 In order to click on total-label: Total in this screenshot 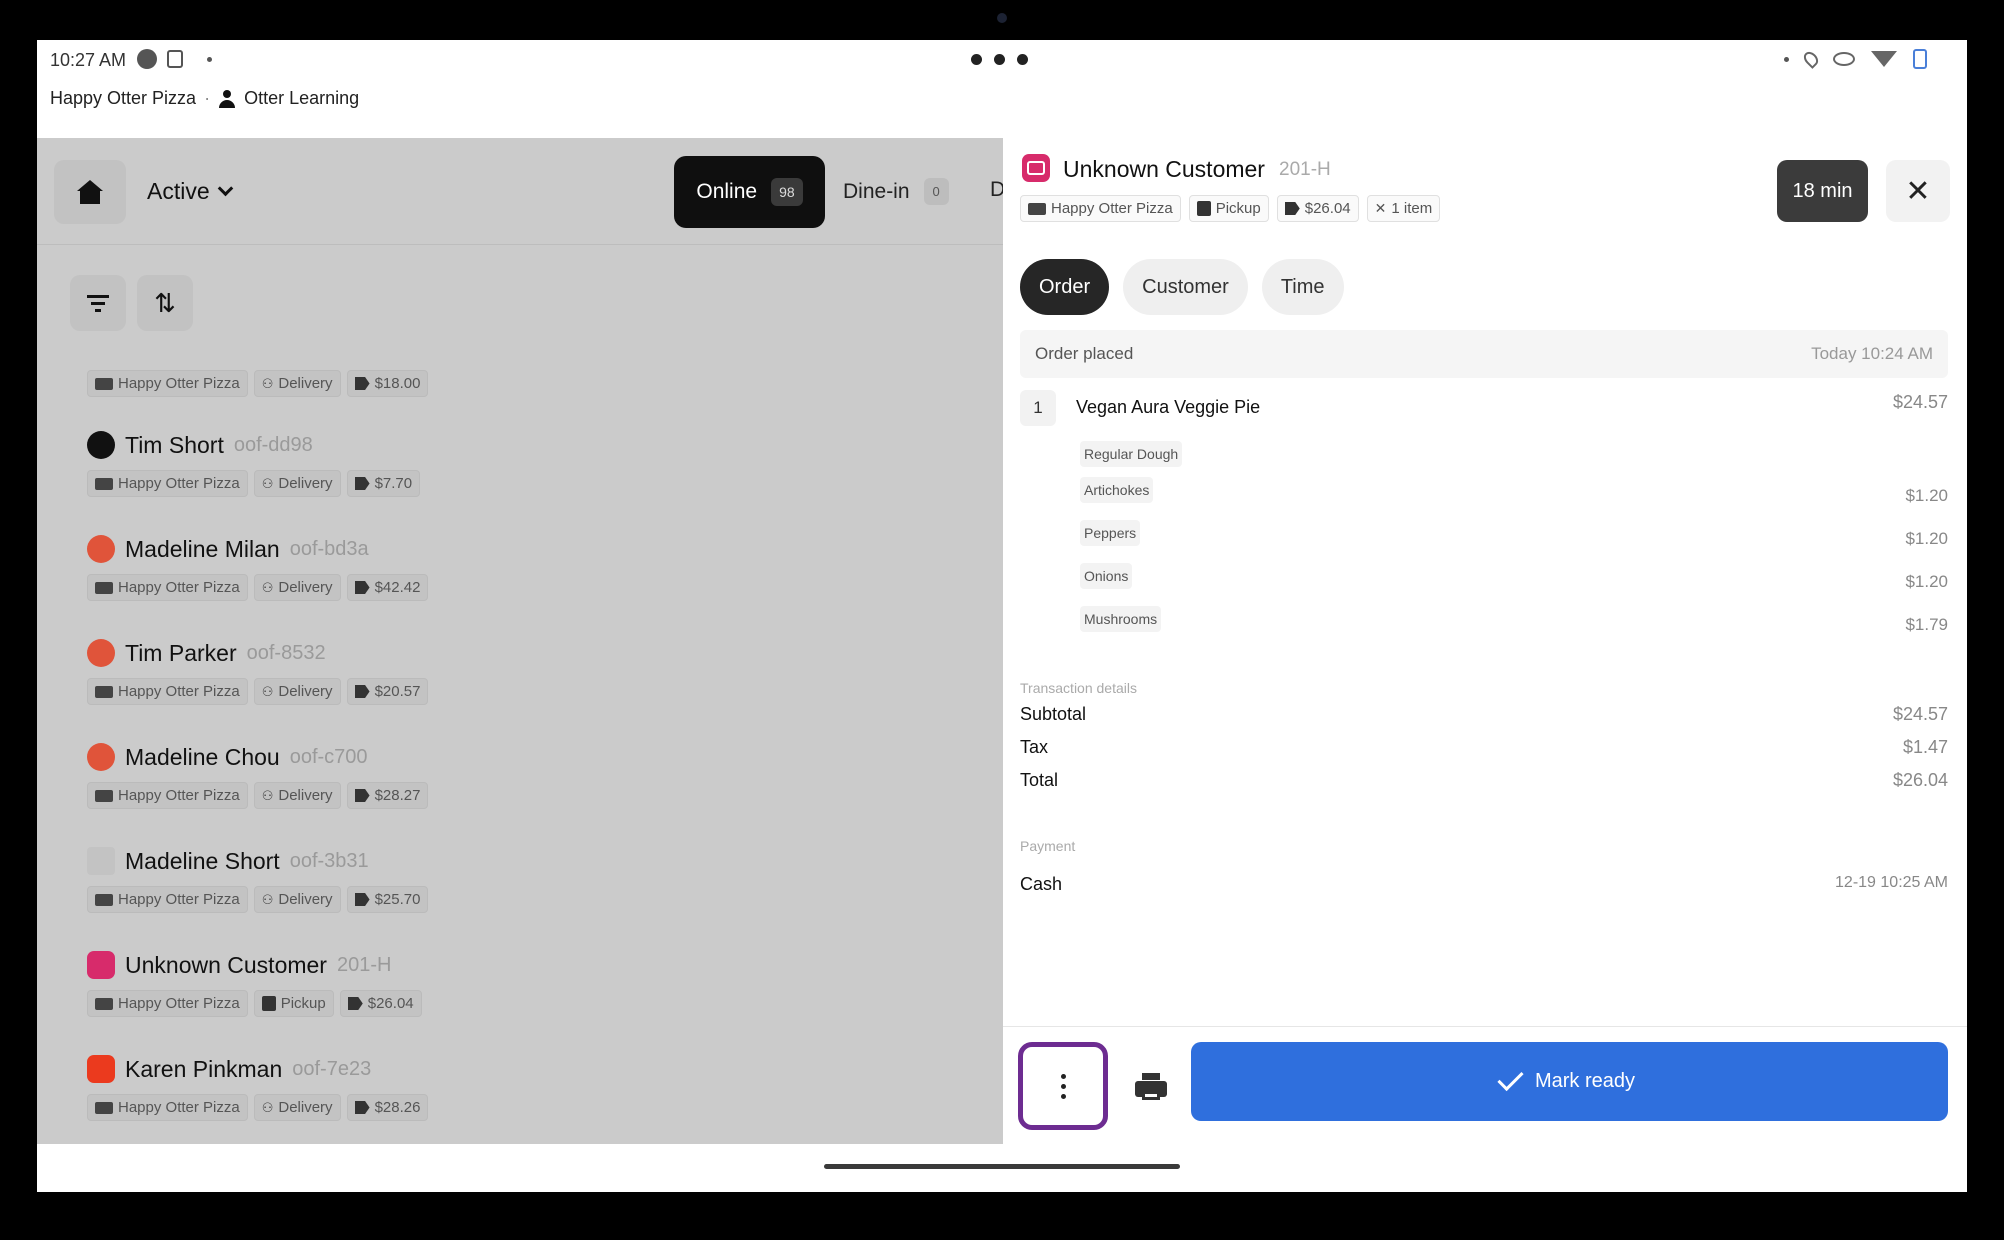, I will do `click(1039, 780)`.